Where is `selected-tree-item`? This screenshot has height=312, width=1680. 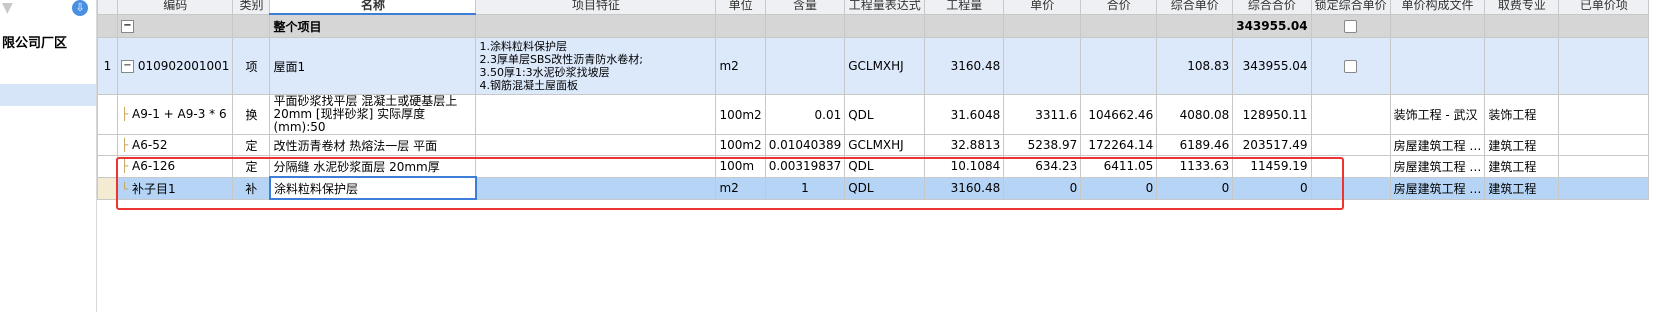
selected-tree-item is located at coordinates (48, 95).